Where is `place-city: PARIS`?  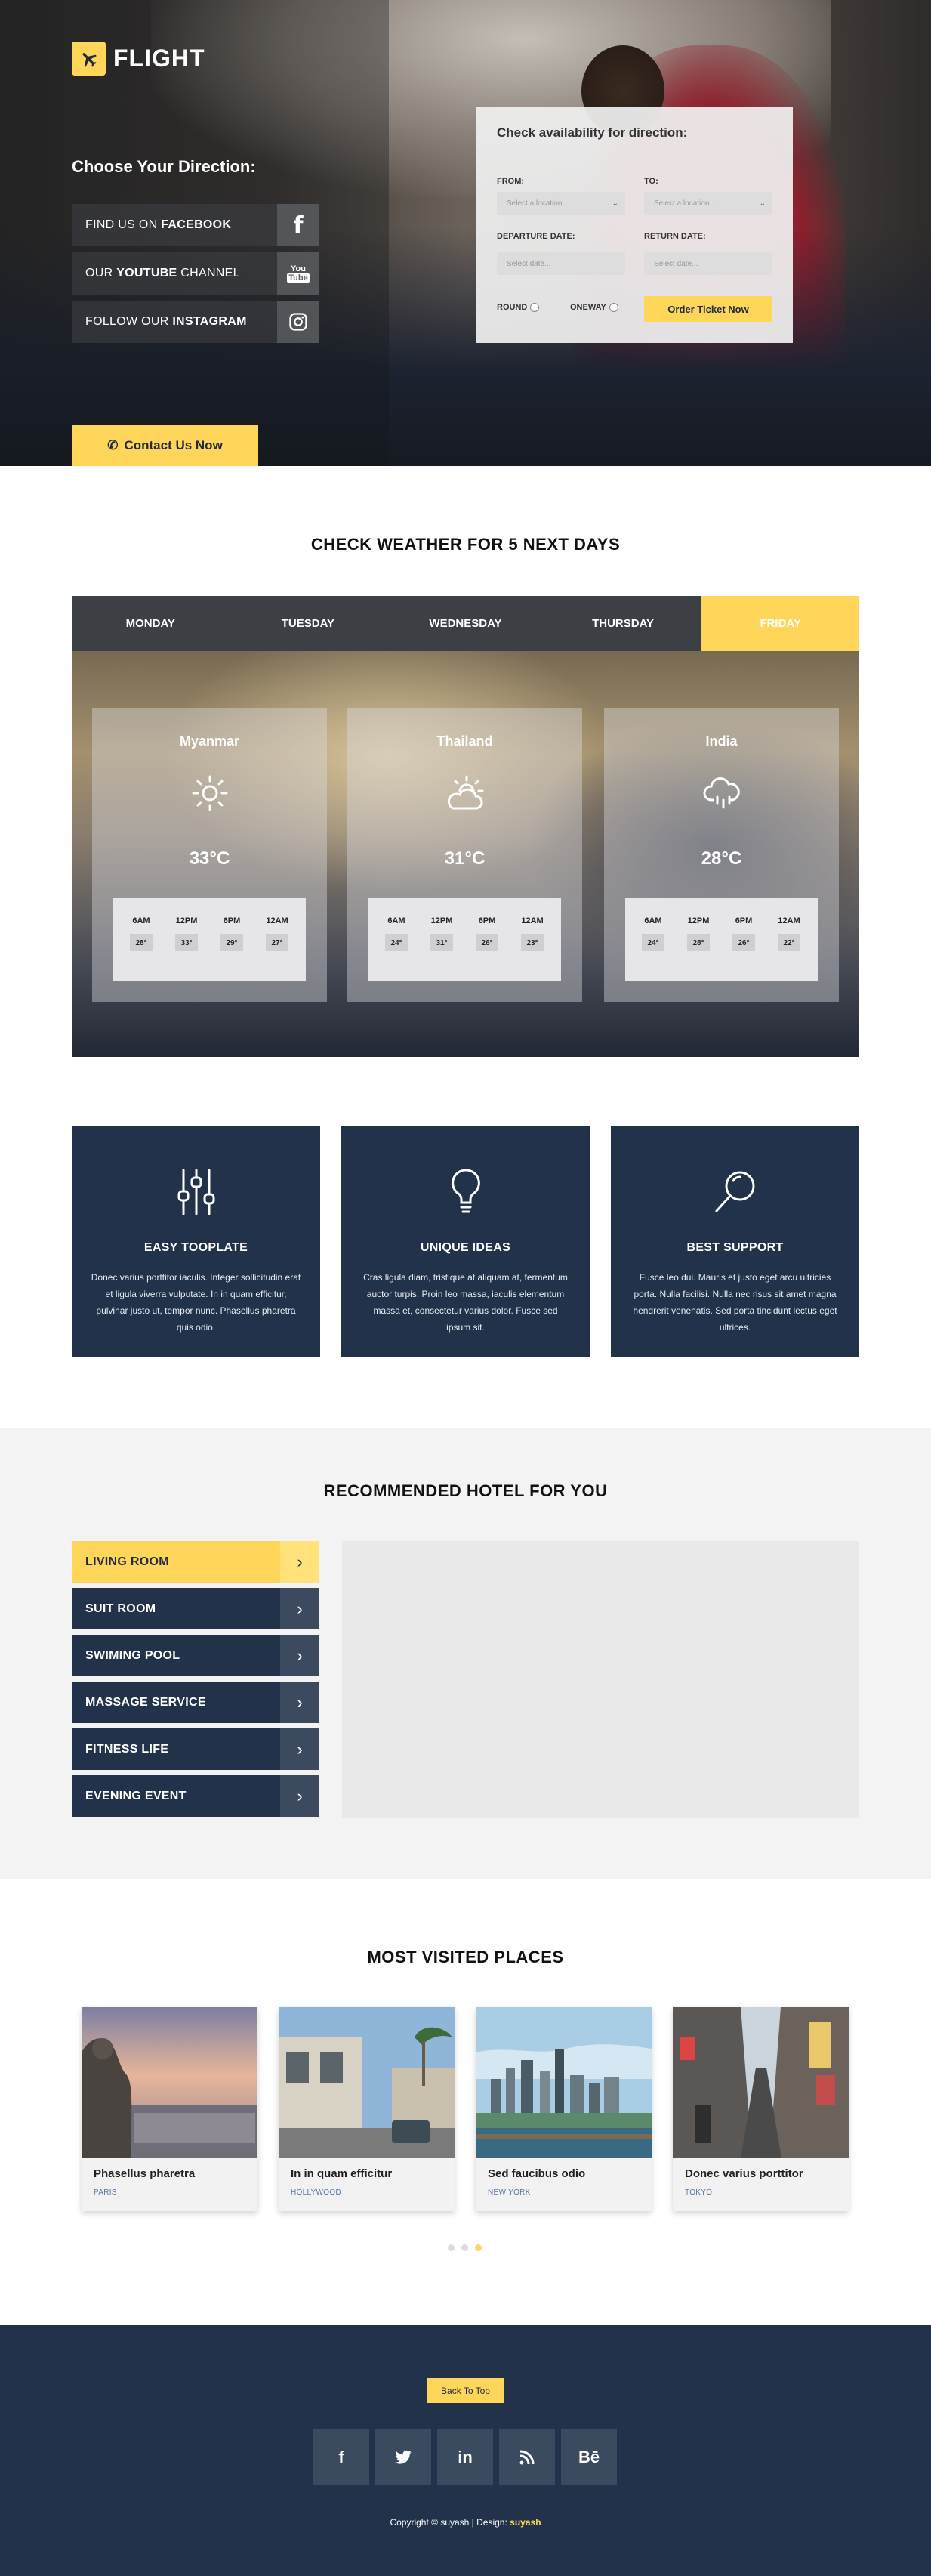
place-city: PARIS is located at coordinates (105, 2192).